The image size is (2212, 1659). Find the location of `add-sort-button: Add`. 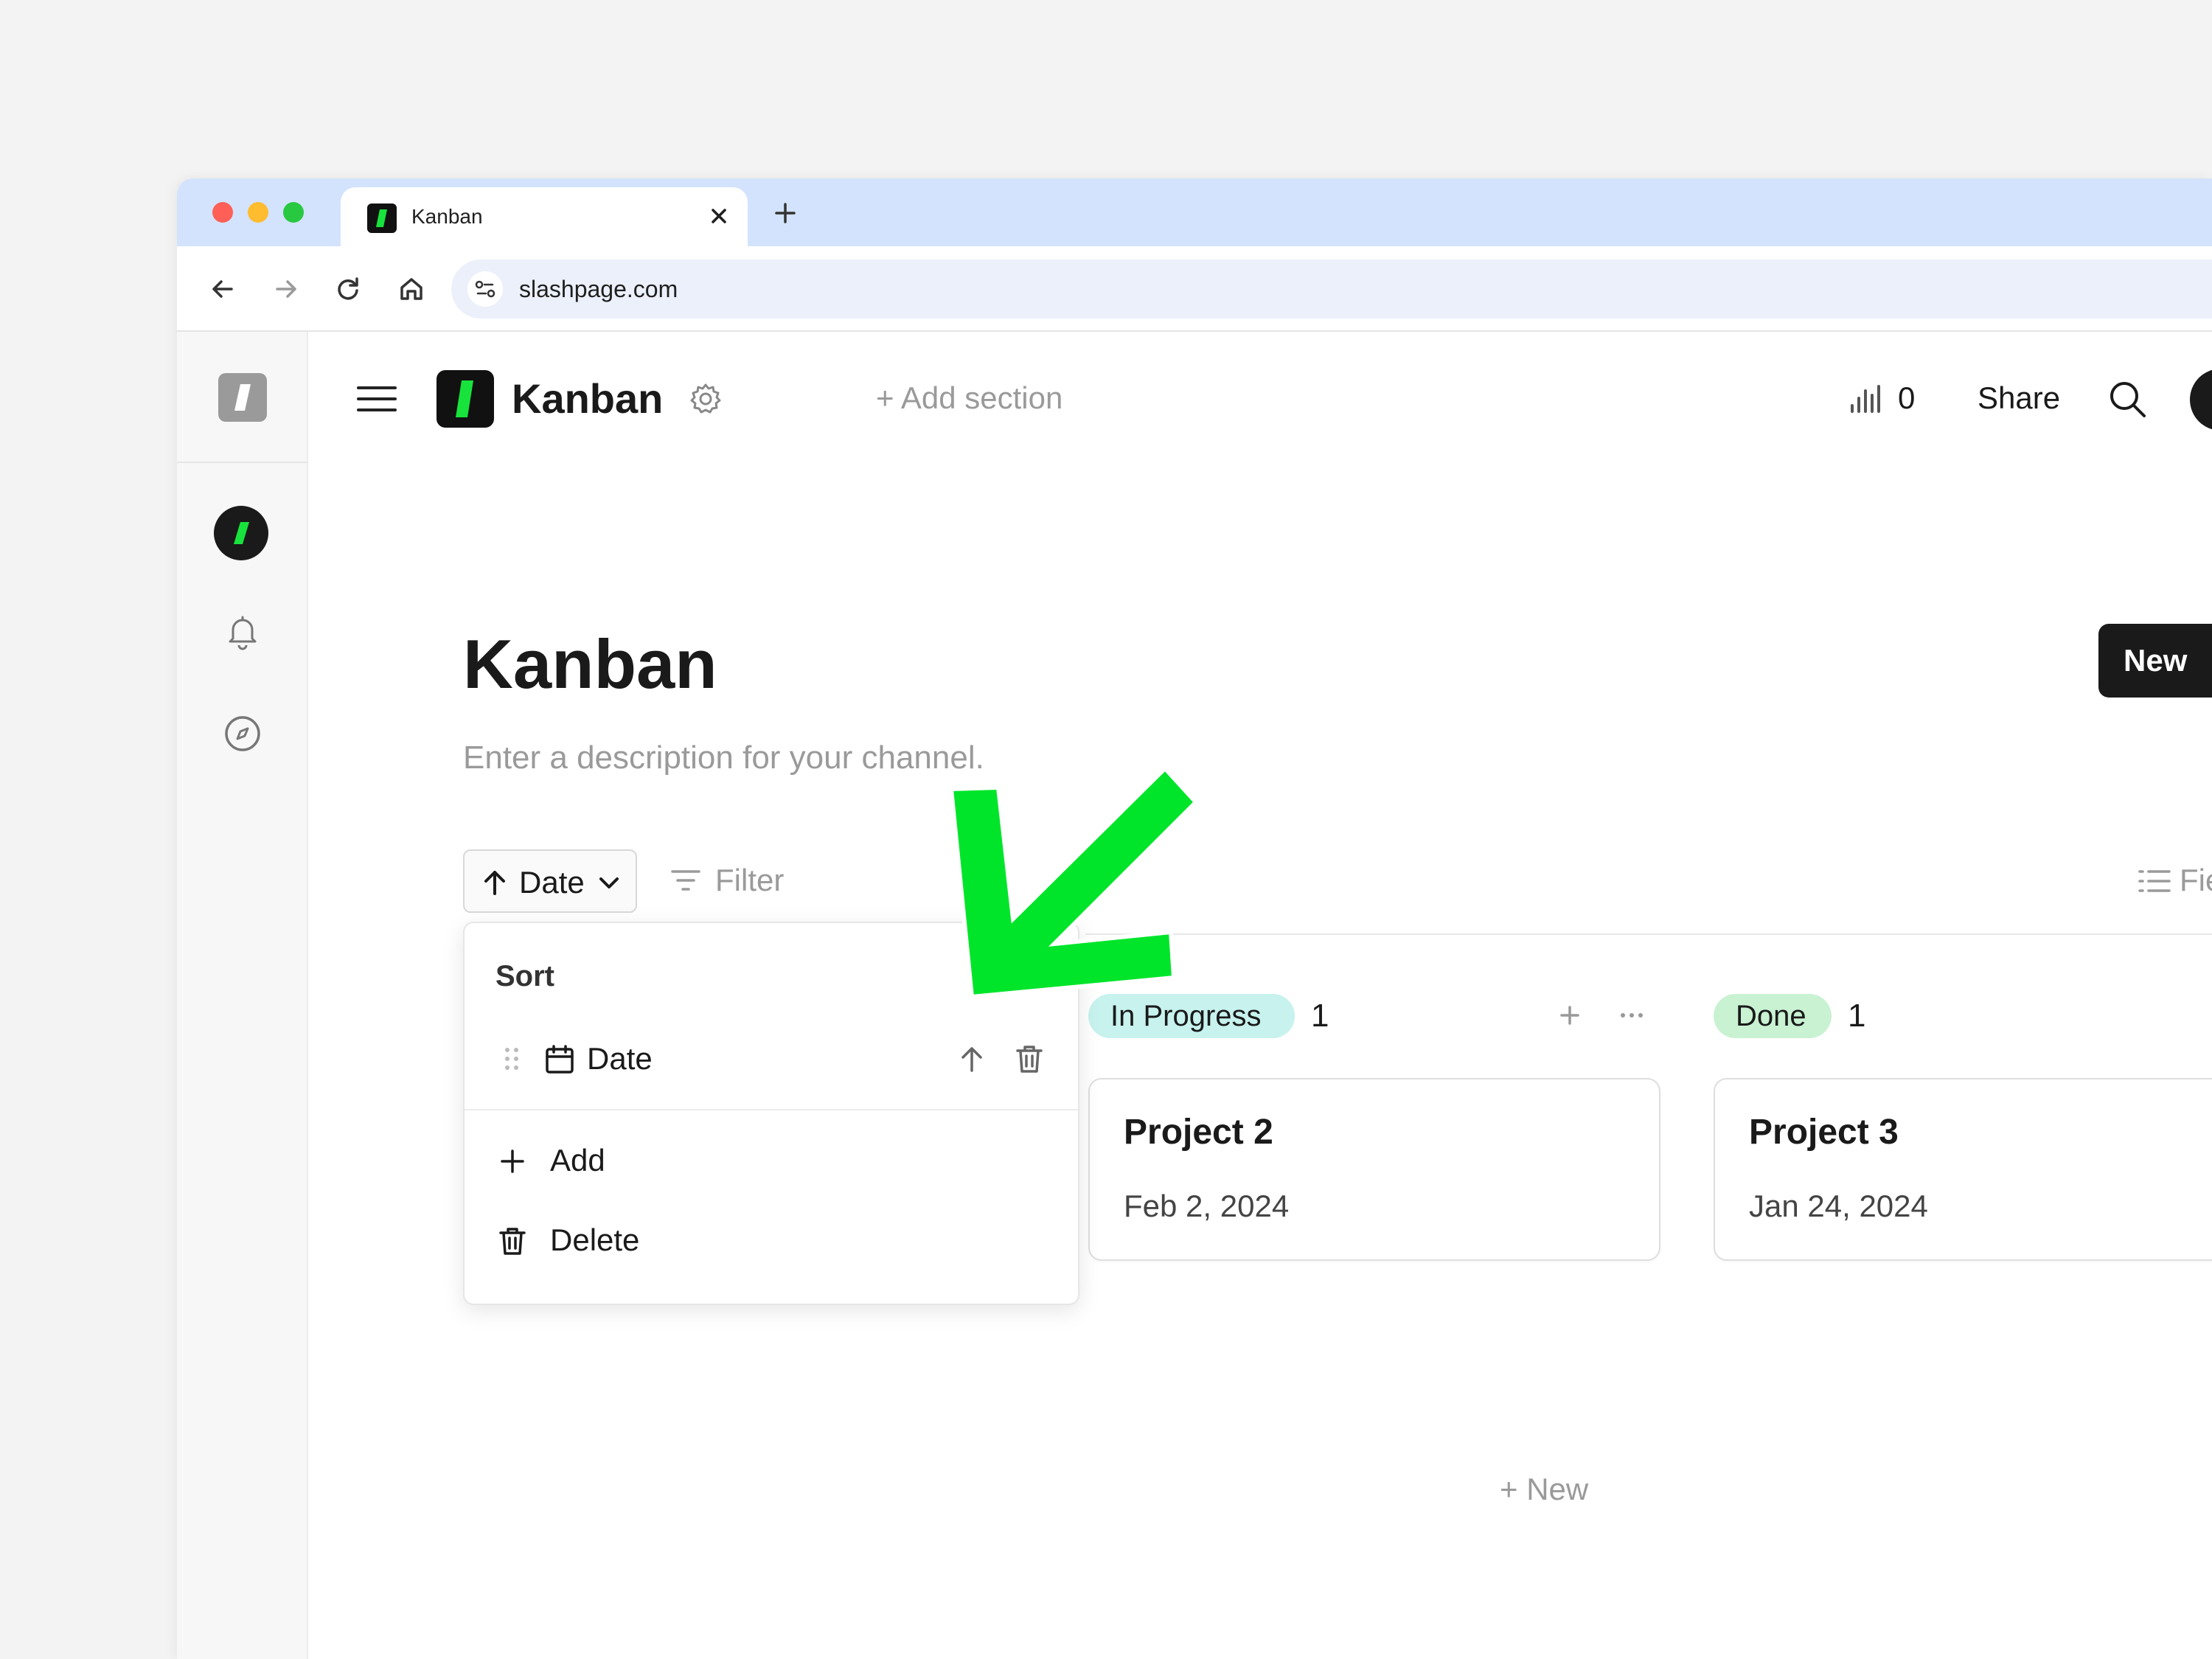

add-sort-button: Add is located at coordinates (679, 1161).